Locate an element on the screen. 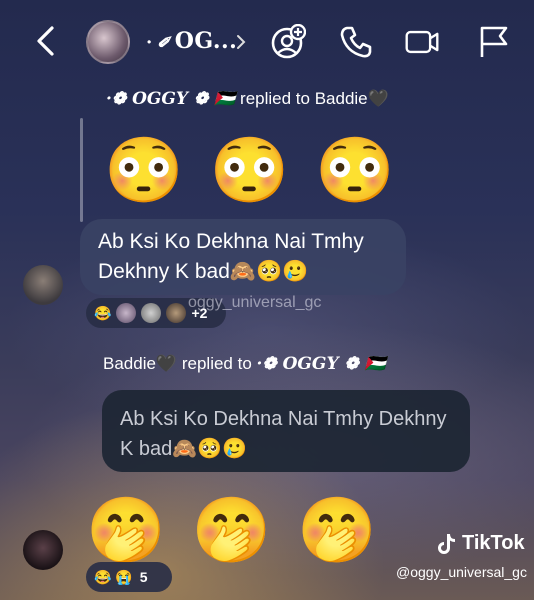  reply-from: Baddie🖤 is located at coordinates (140, 363).